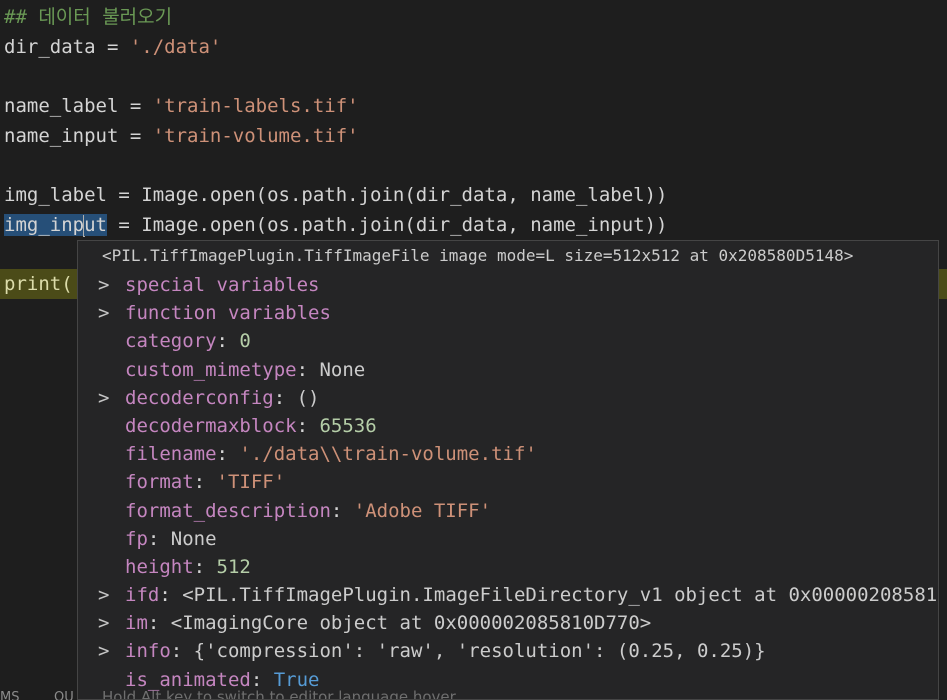  Describe the element at coordinates (136, 538) in the screenshot. I see `variable-name: fp` at that location.